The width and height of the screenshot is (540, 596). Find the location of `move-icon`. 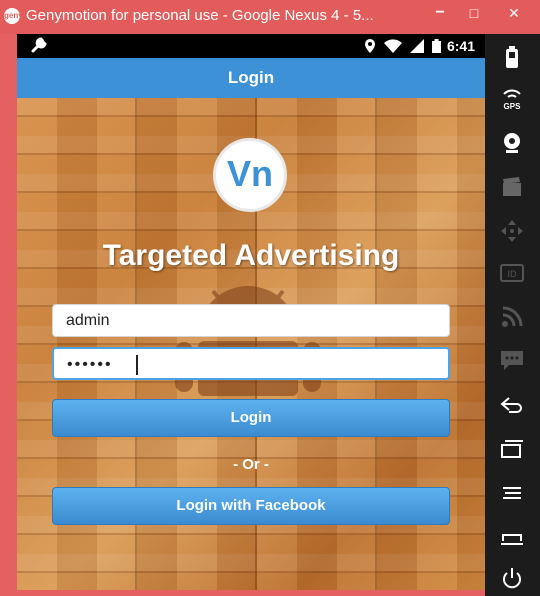

move-icon is located at coordinates (512, 231).